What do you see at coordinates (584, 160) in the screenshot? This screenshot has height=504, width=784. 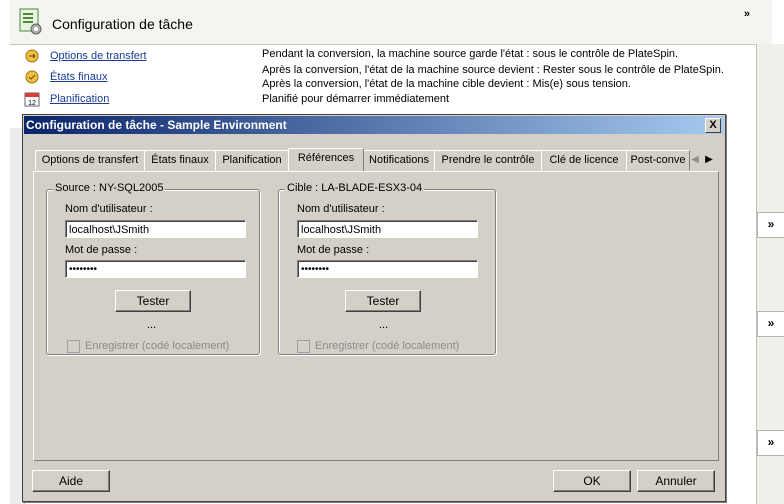 I see `tab-license-key: Clé de licence` at bounding box center [584, 160].